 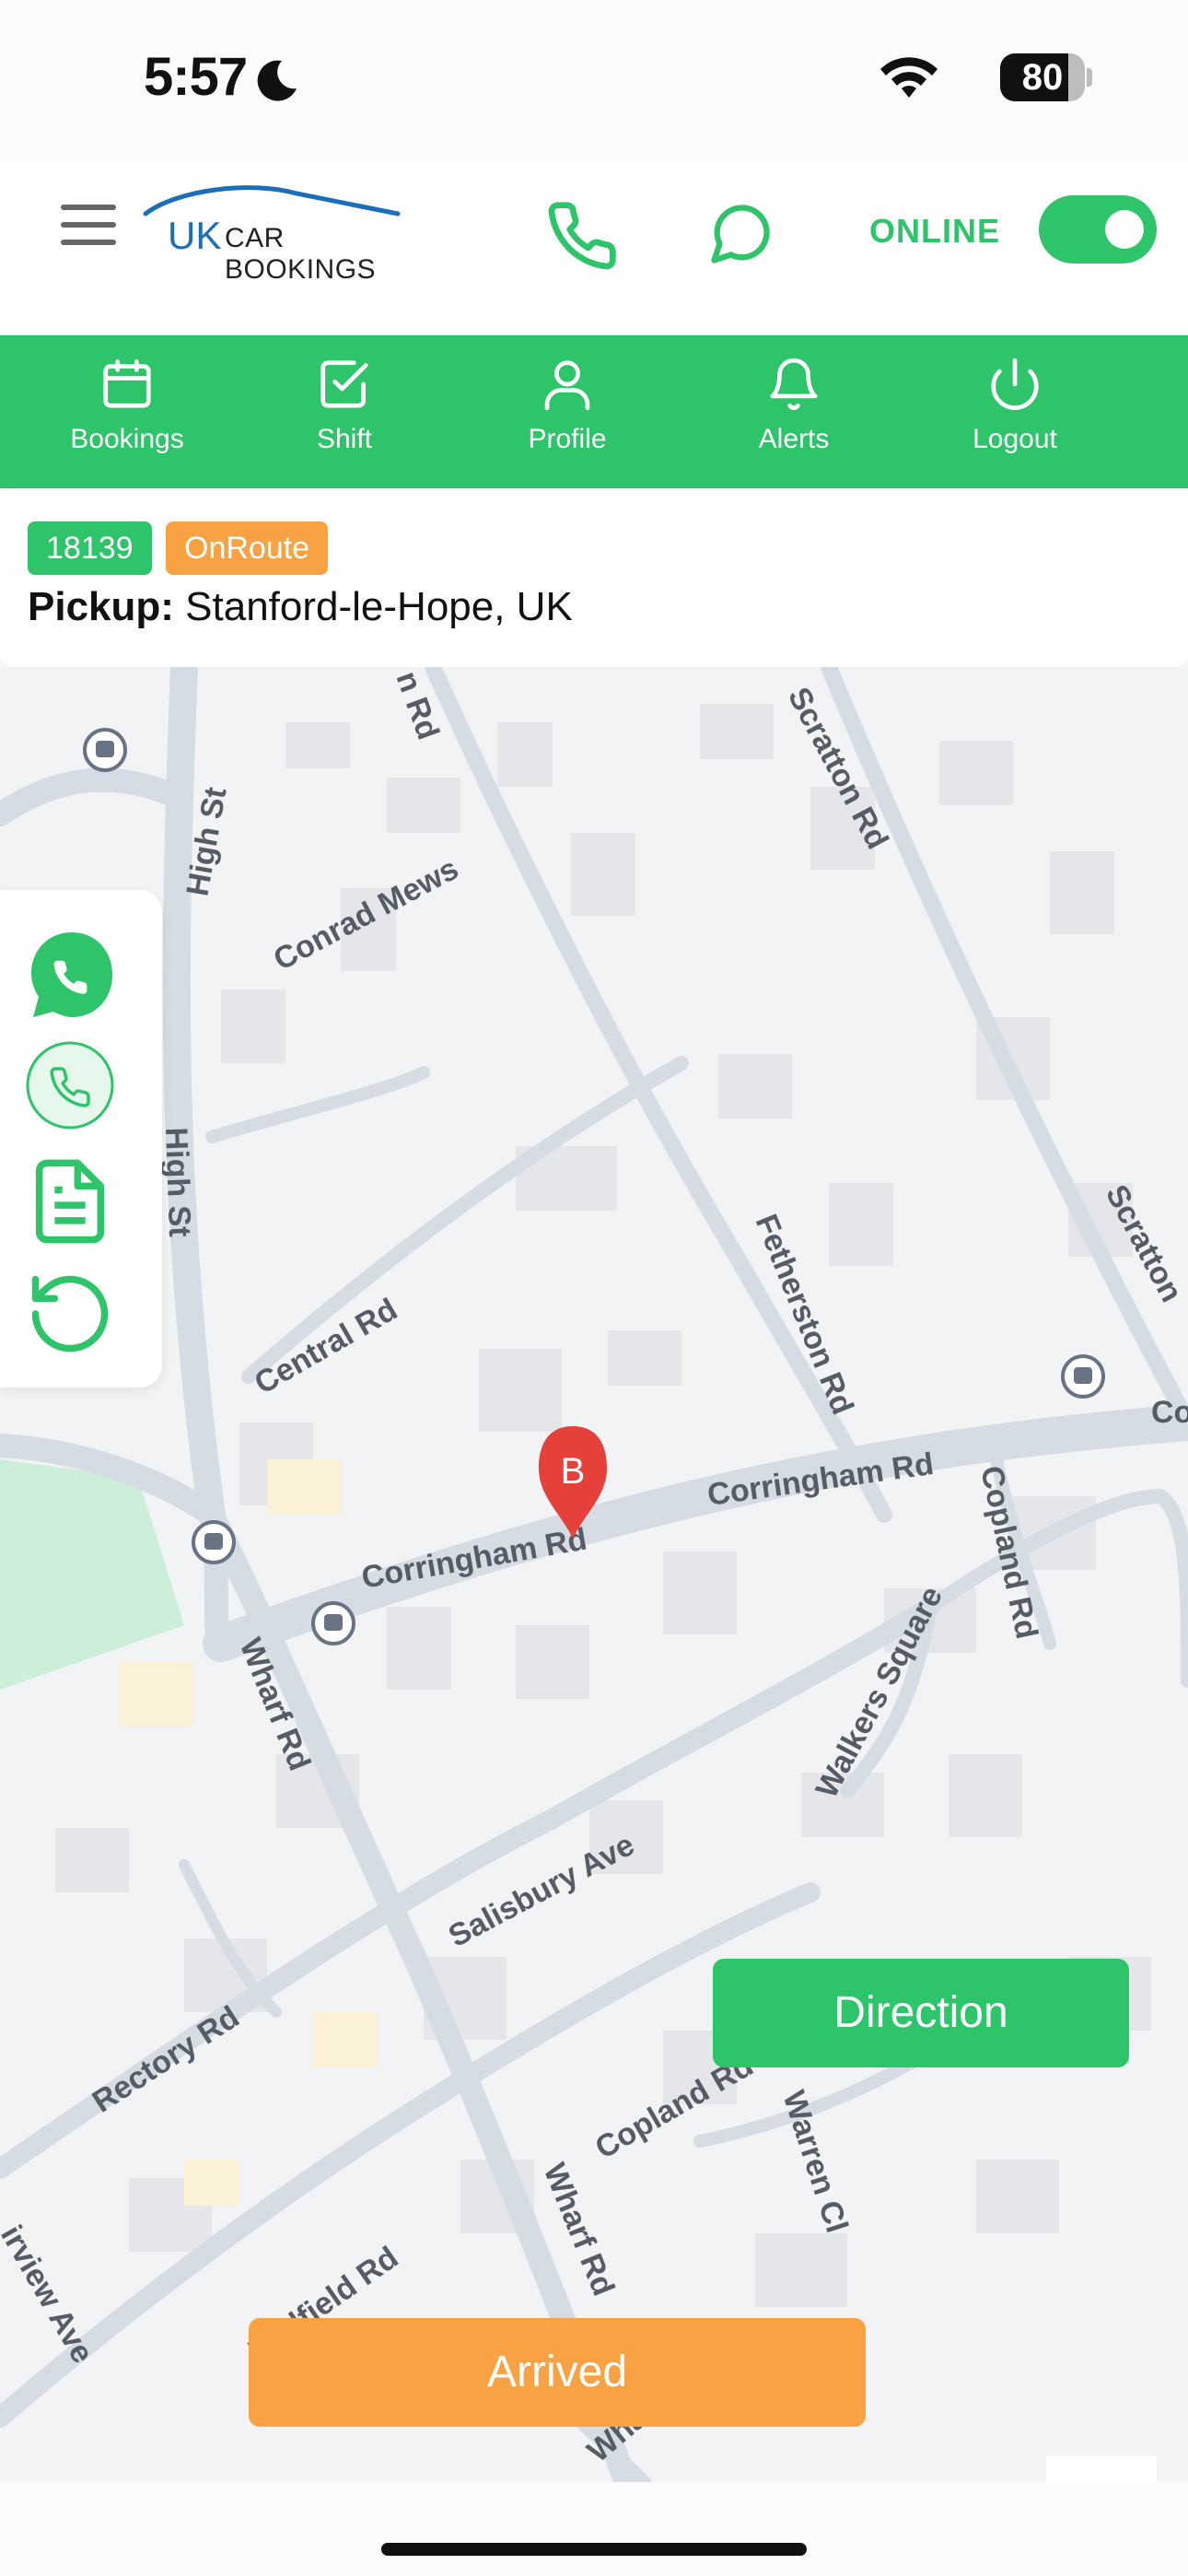 What do you see at coordinates (81, 1139) in the screenshot?
I see `quick-actions-panel` at bounding box center [81, 1139].